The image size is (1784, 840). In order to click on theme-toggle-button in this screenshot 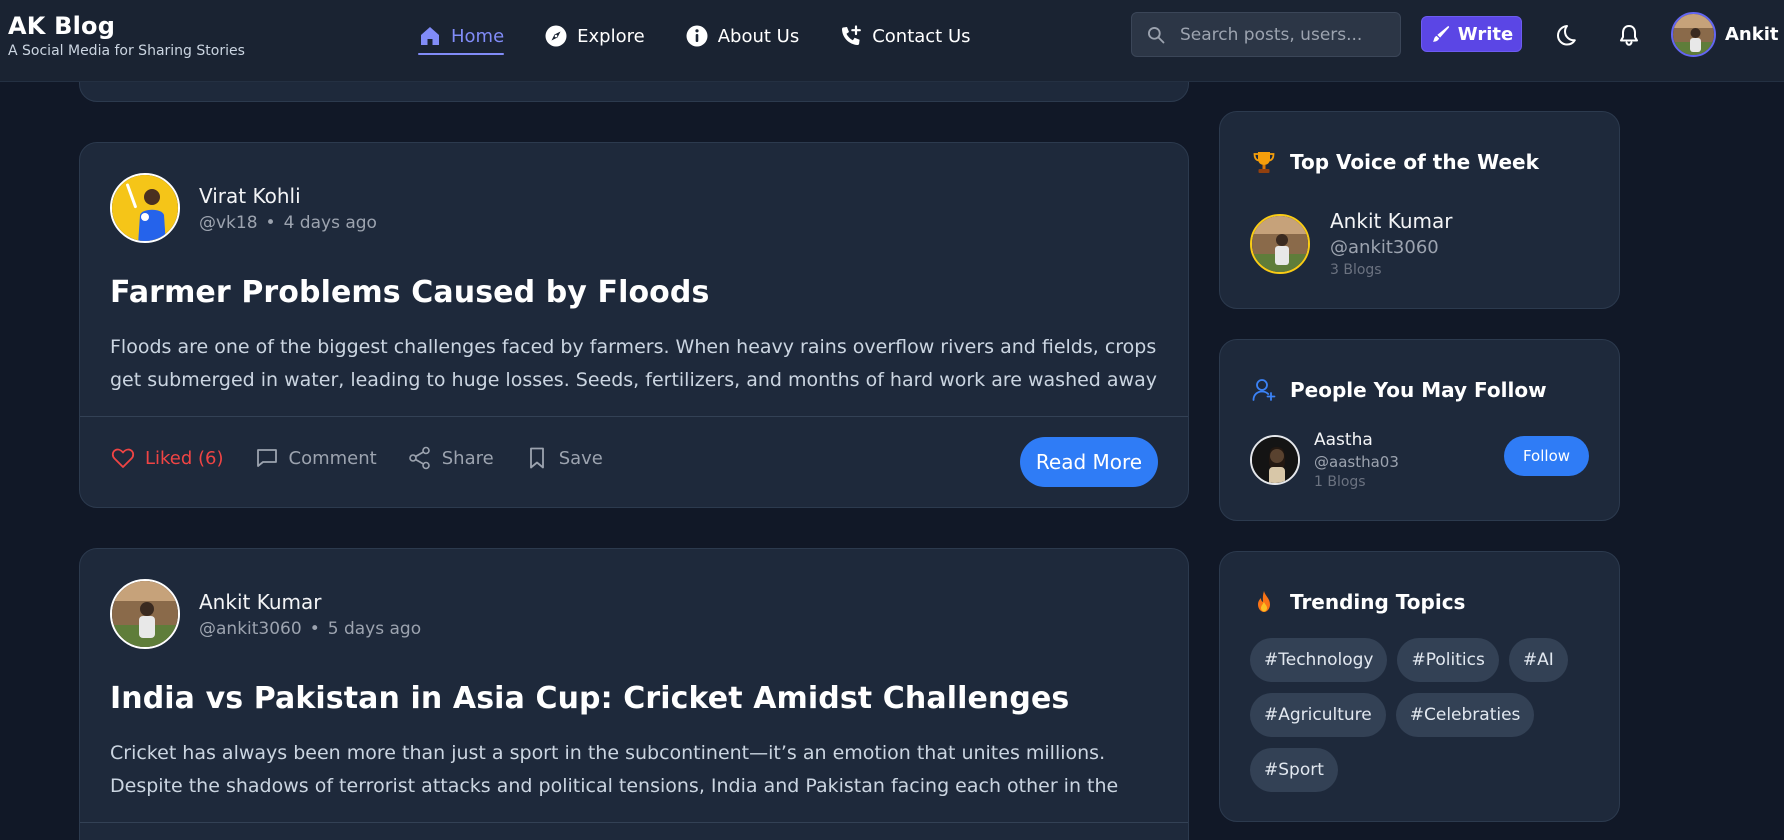, I will do `click(1565, 35)`.